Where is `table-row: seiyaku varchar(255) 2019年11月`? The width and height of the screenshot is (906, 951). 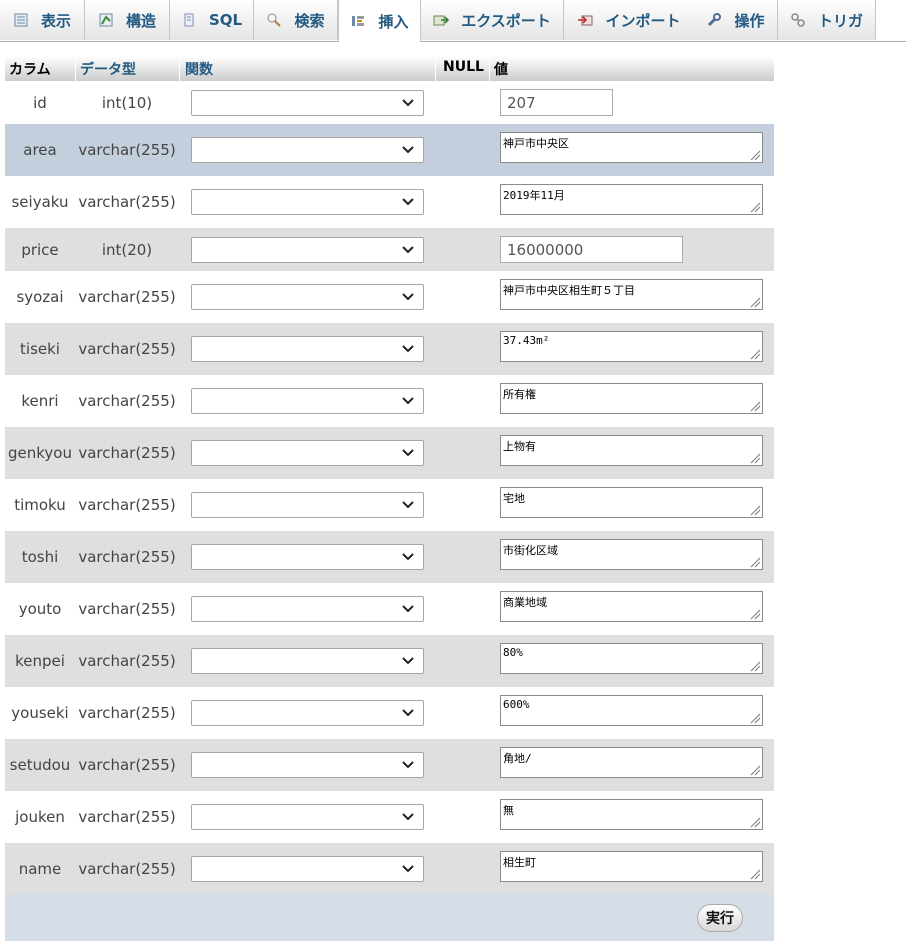
table-row: seiyaku varchar(255) 2019年11月 is located at coordinates (389, 202).